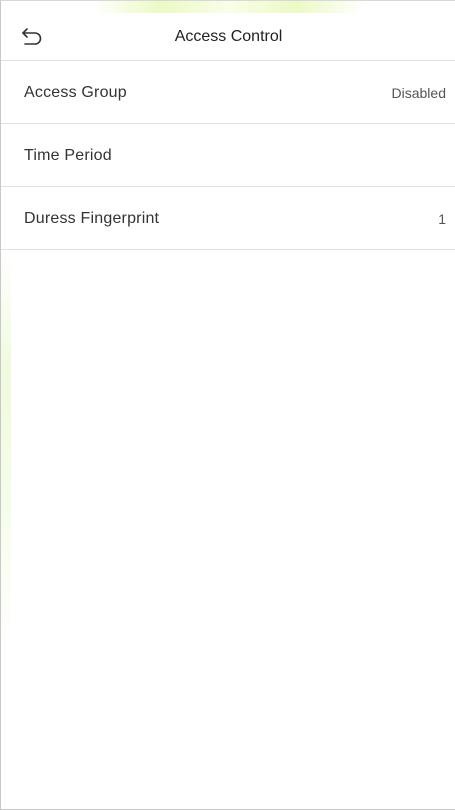  Describe the element at coordinates (68, 155) in the screenshot. I see `menu-item-label: Time Period` at that location.